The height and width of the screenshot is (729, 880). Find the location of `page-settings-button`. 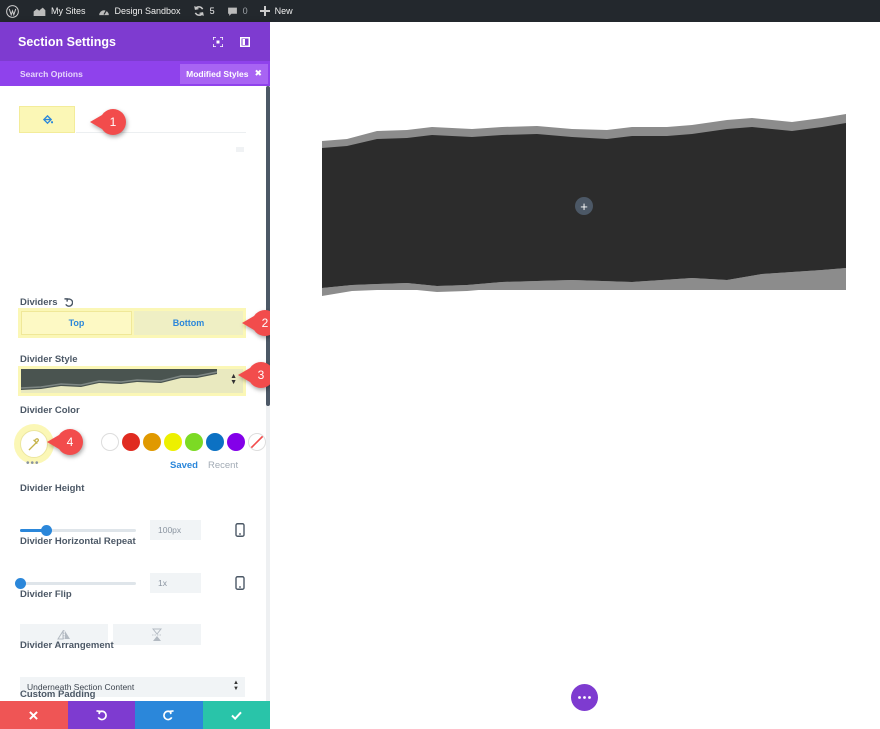

page-settings-button is located at coordinates (584, 697).